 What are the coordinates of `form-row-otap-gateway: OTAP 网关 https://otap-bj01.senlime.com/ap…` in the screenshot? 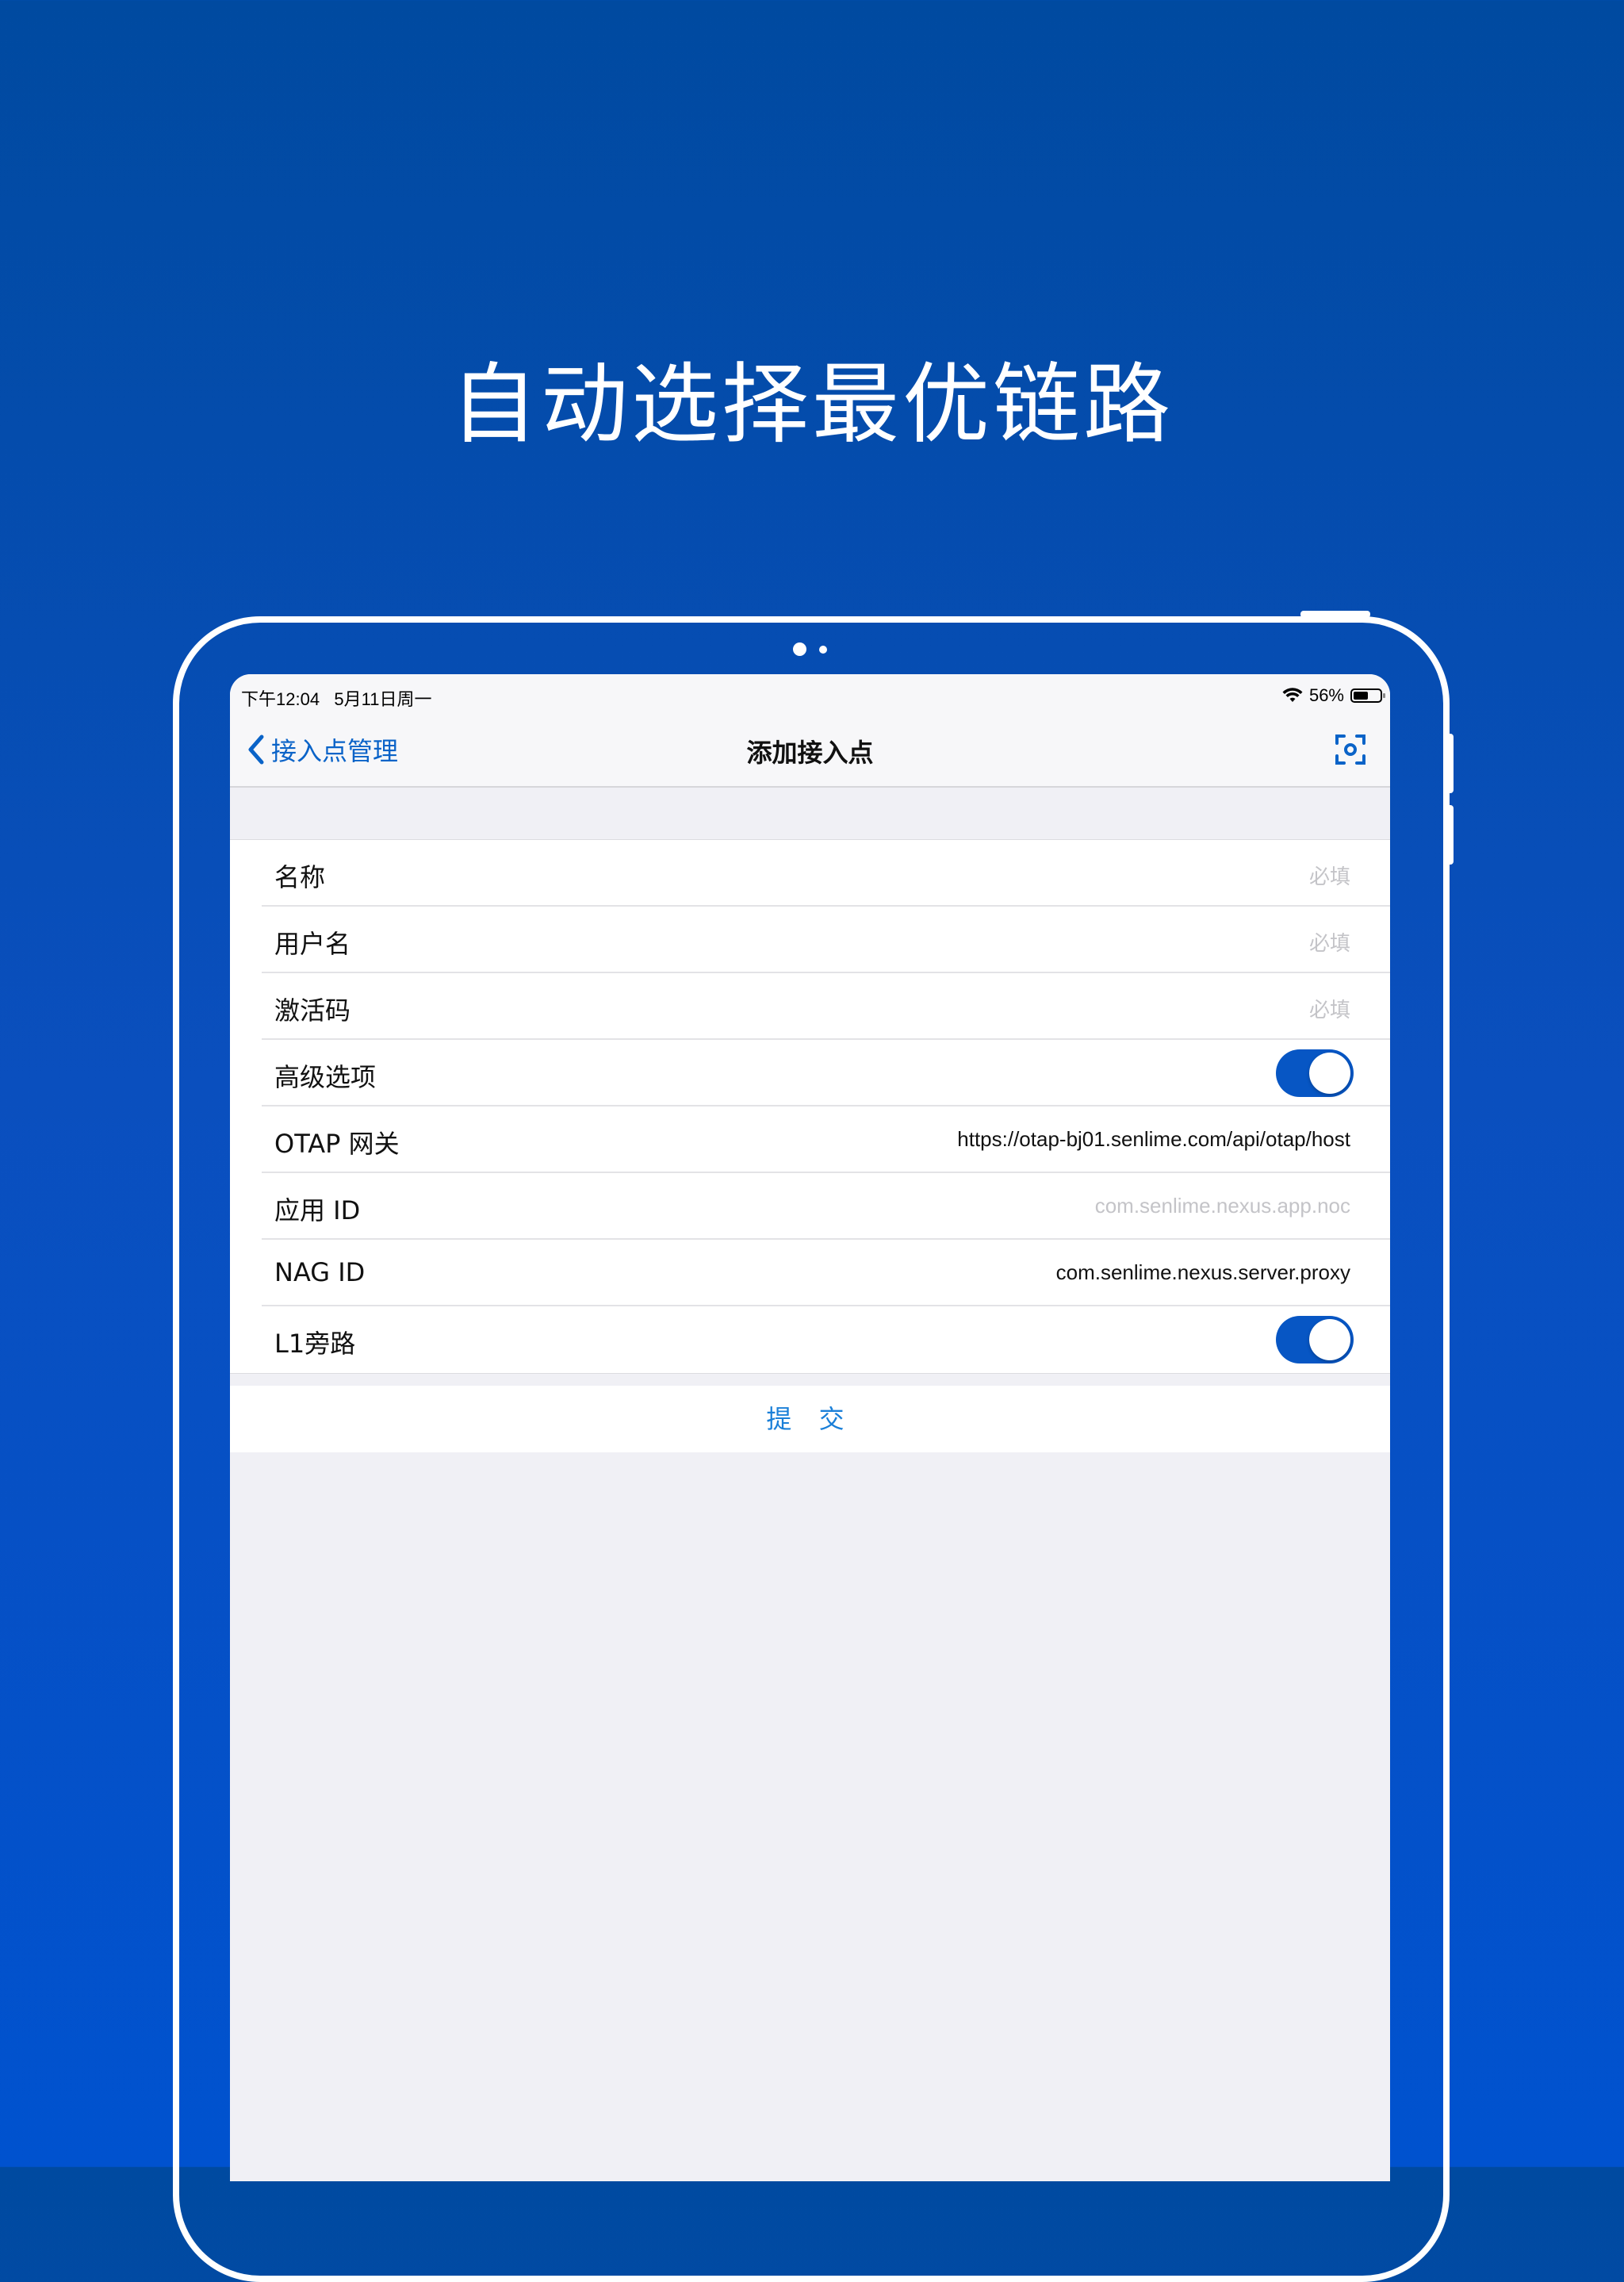 It's located at (826, 1139).